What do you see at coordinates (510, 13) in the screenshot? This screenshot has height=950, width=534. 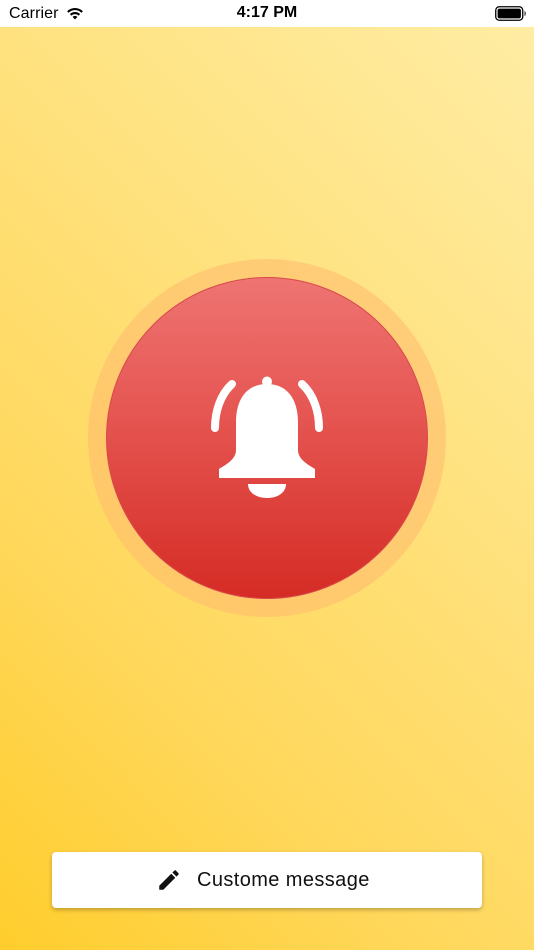 I see `battery-full-icon` at bounding box center [510, 13].